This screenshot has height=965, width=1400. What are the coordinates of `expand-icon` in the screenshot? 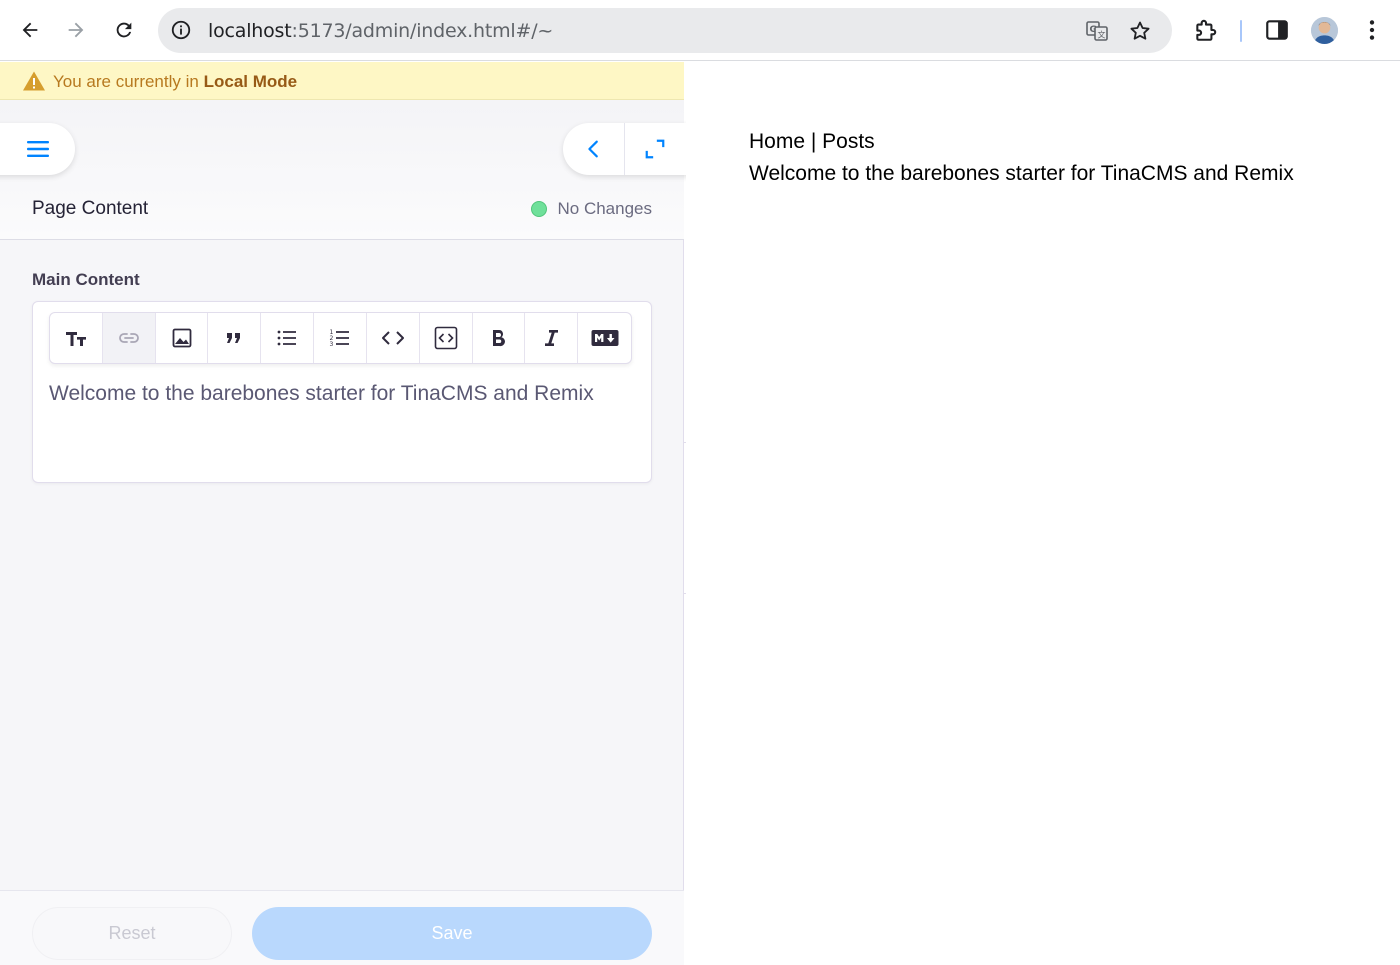 It's located at (655, 149).